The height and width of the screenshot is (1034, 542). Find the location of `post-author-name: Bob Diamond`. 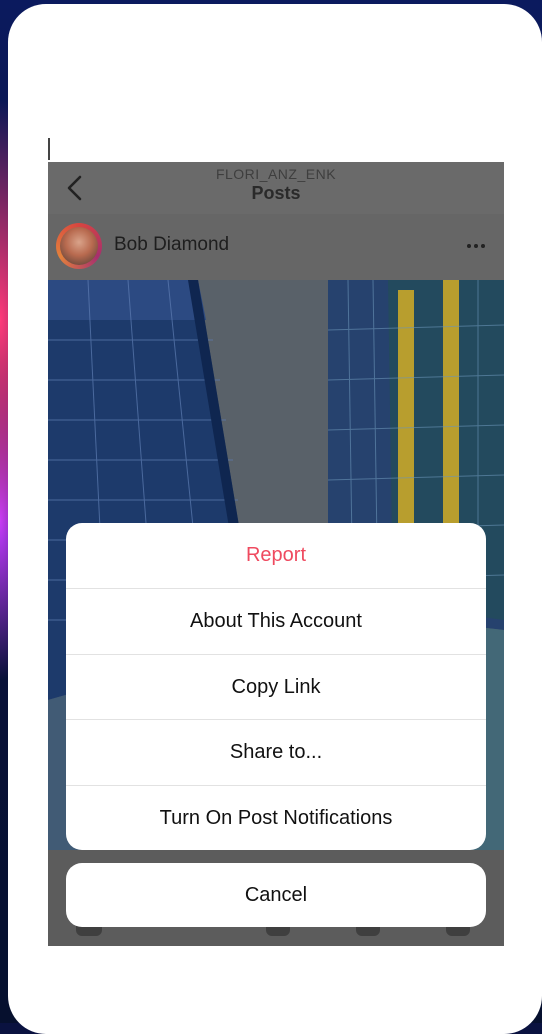

post-author-name: Bob Diamond is located at coordinates (171, 245).